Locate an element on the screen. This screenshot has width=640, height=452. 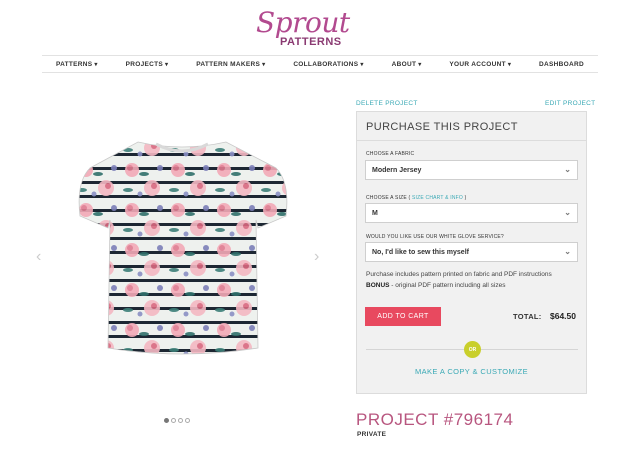
total-price: $64.50 is located at coordinates (563, 316).